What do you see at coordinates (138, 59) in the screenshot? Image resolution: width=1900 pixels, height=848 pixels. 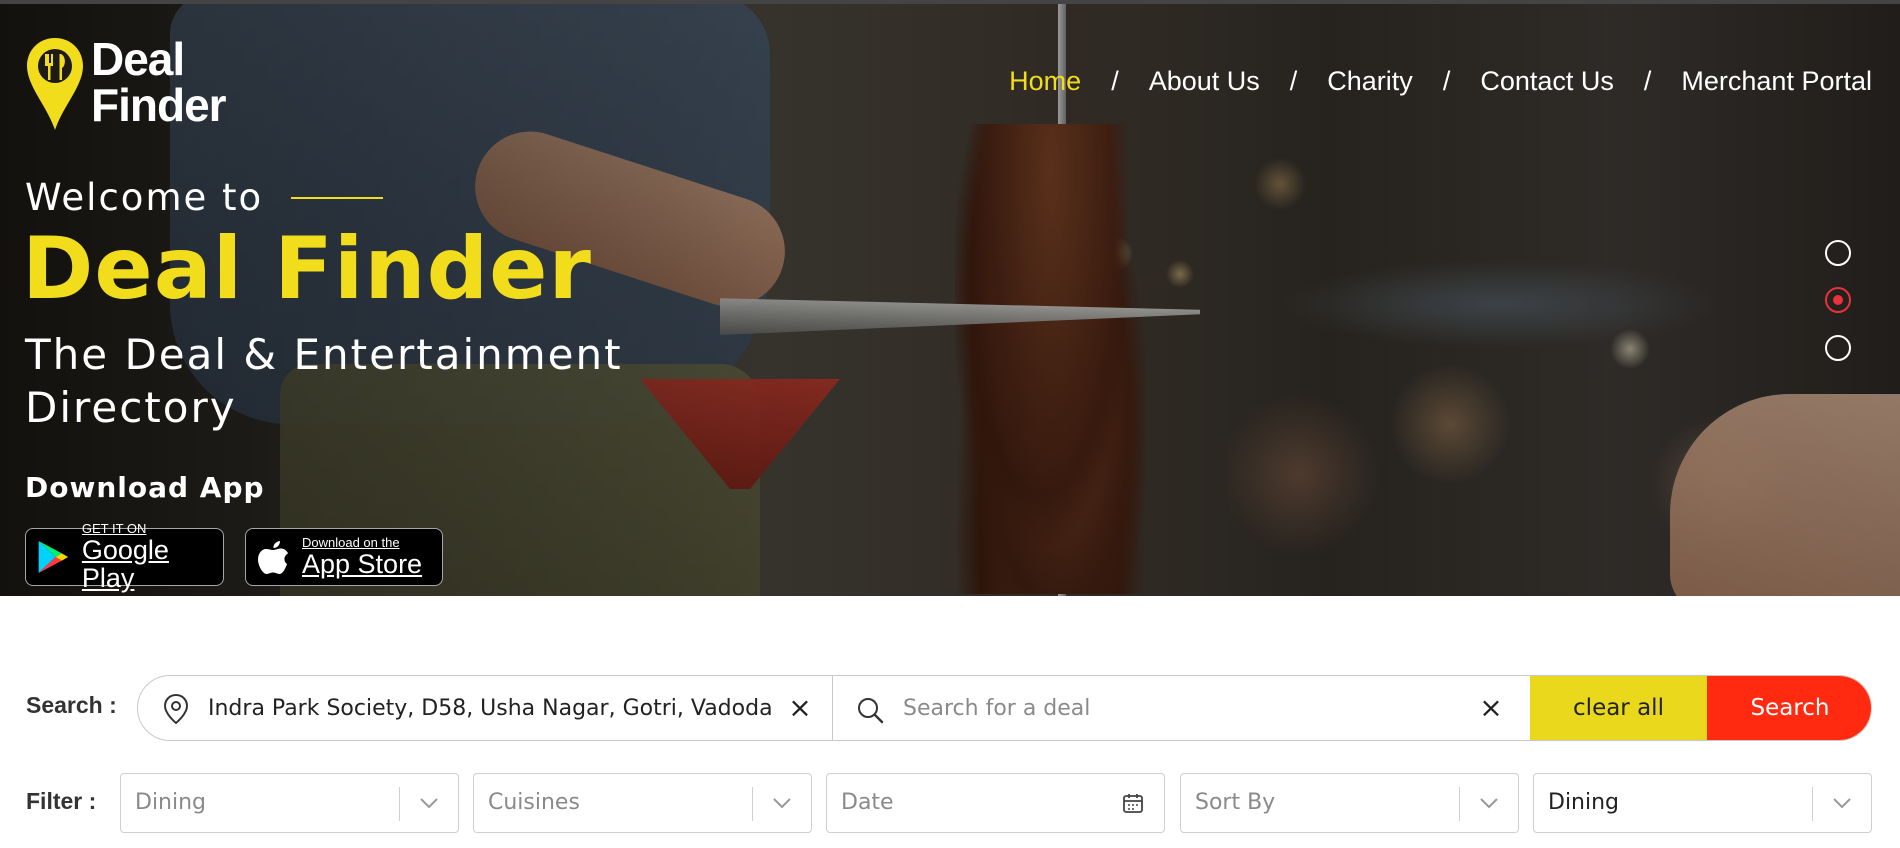 I see `logo-line-1: Deal` at bounding box center [138, 59].